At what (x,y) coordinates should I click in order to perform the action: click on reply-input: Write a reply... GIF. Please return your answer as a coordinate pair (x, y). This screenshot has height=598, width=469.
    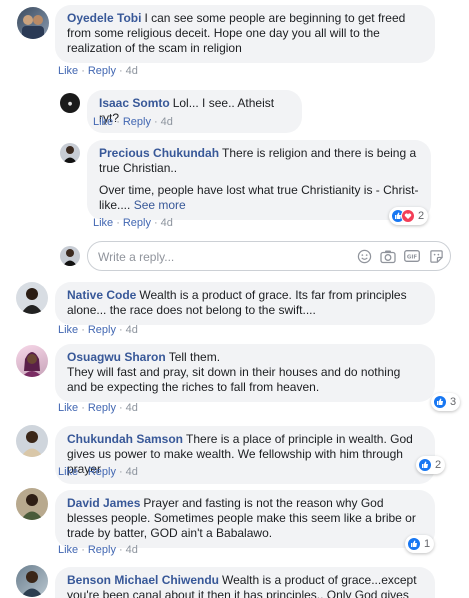
    Looking at the image, I should click on (269, 256).